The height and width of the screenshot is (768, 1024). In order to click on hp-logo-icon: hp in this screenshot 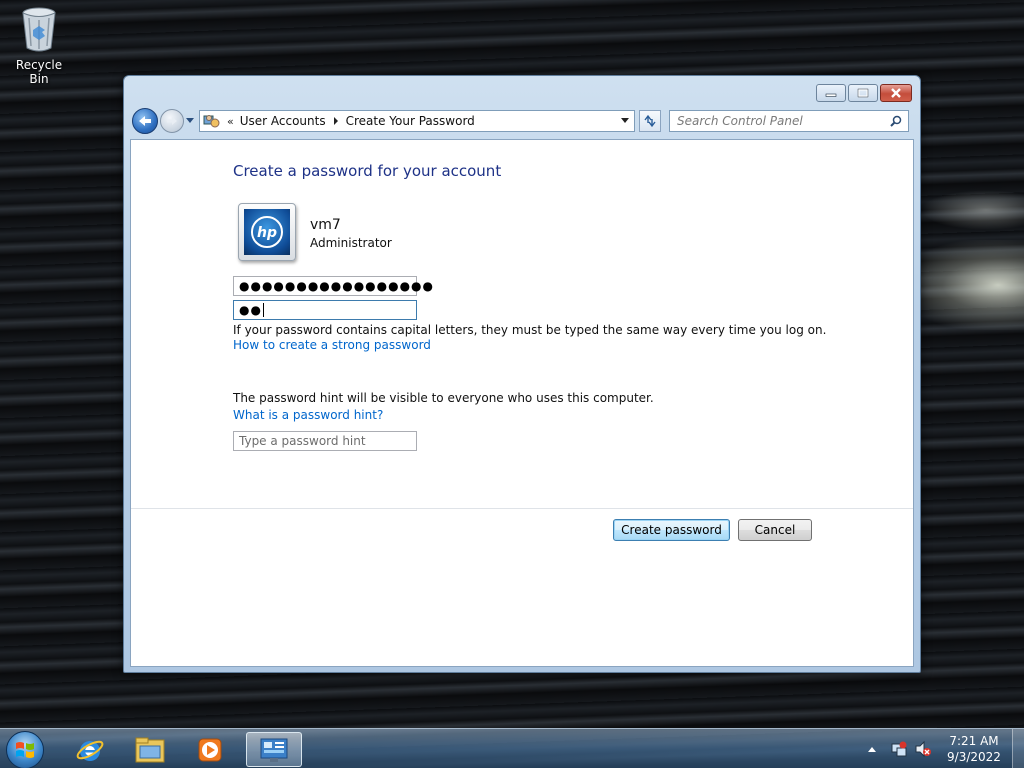, I will do `click(267, 232)`.